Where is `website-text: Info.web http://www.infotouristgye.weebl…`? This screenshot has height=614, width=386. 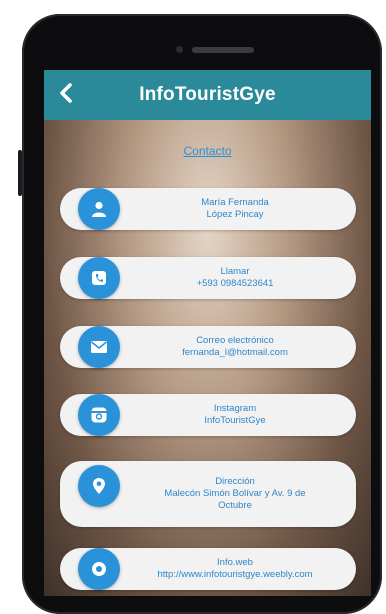
website-text: Info.web http://www.infotouristgye.weebl… is located at coordinates (235, 569).